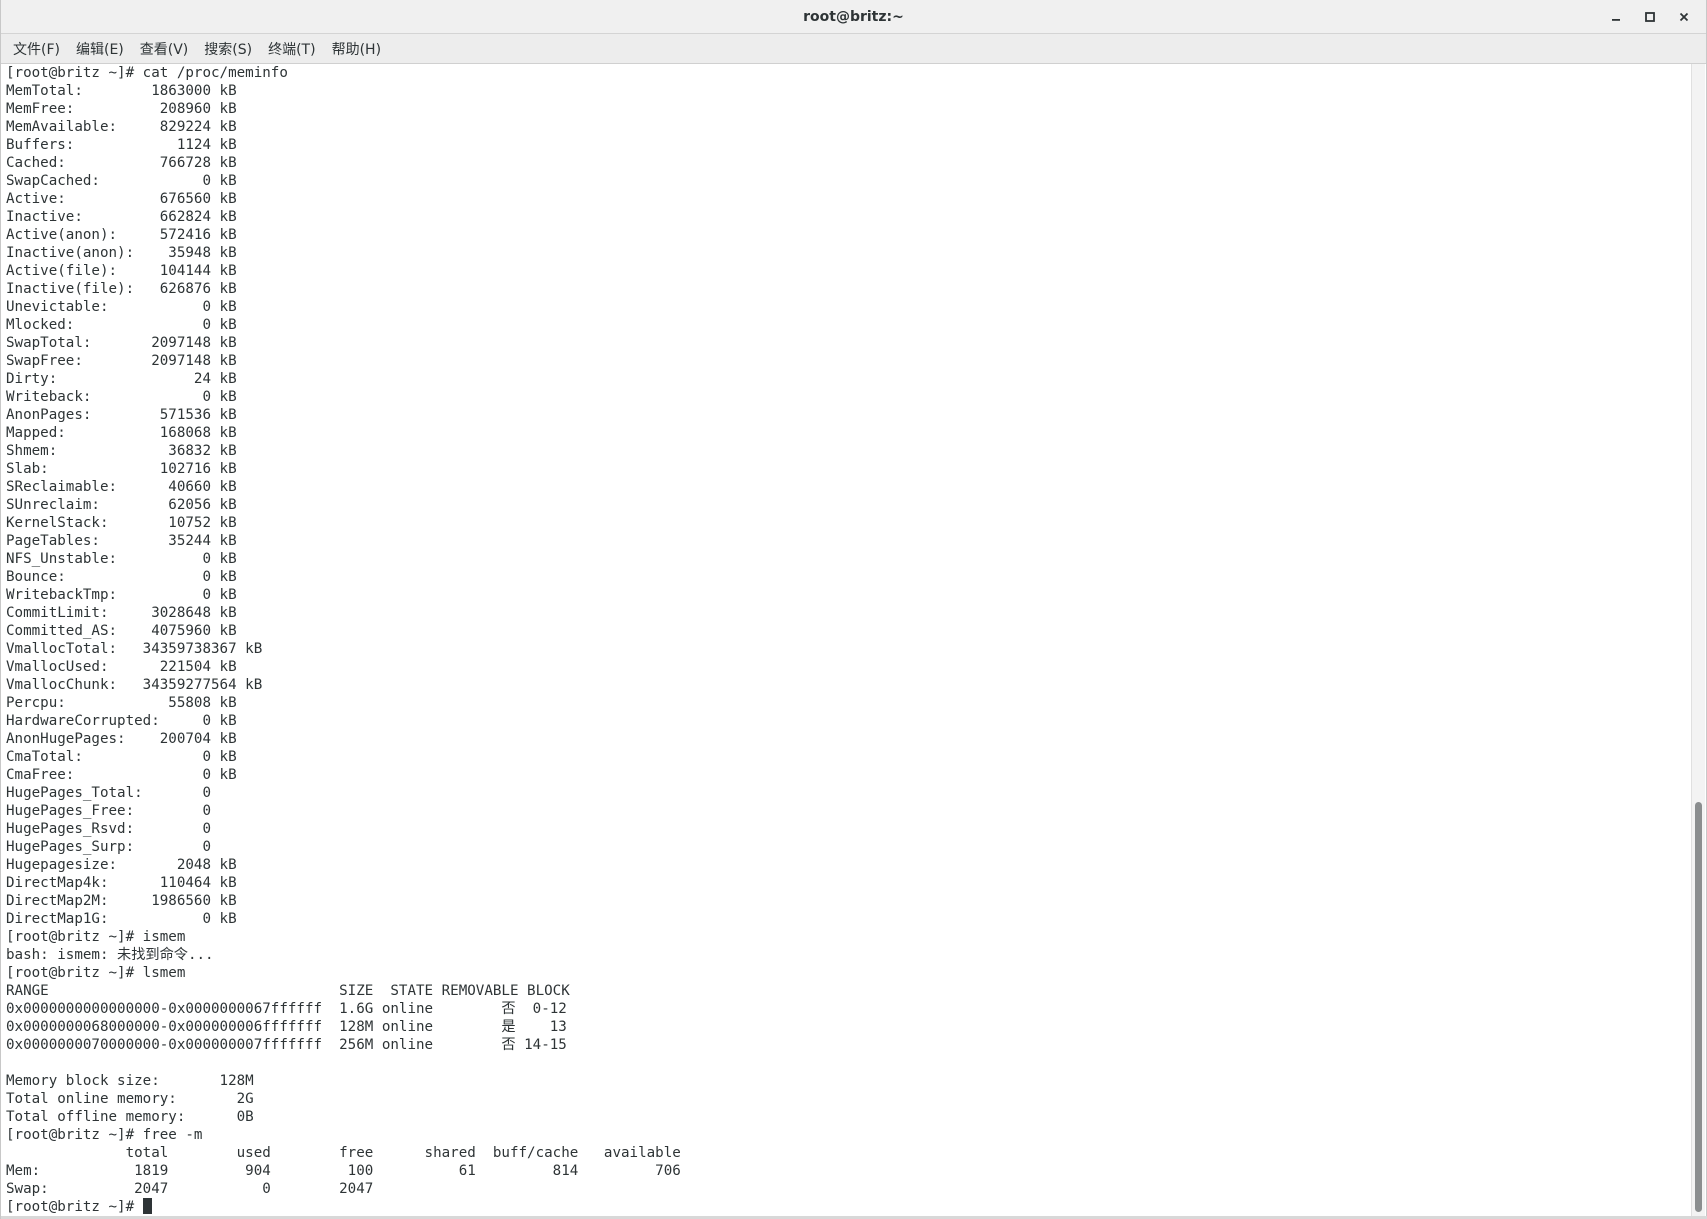  I want to click on terminal-line: Inactive(anon): 35948 kB, so click(121, 253).